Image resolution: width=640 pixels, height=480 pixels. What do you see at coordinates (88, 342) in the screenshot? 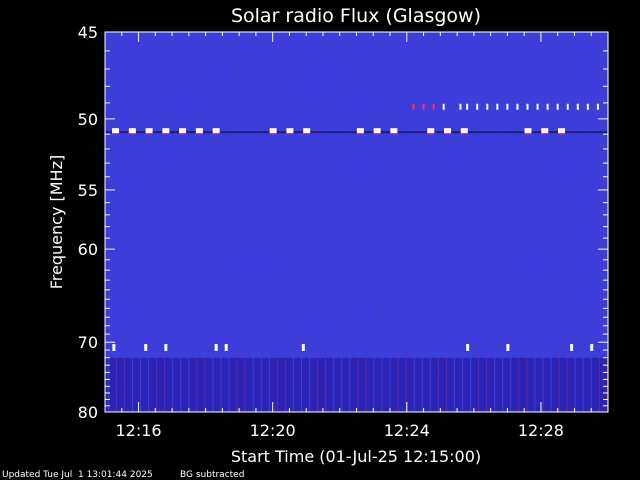
I see `y-tick-label: 70` at bounding box center [88, 342].